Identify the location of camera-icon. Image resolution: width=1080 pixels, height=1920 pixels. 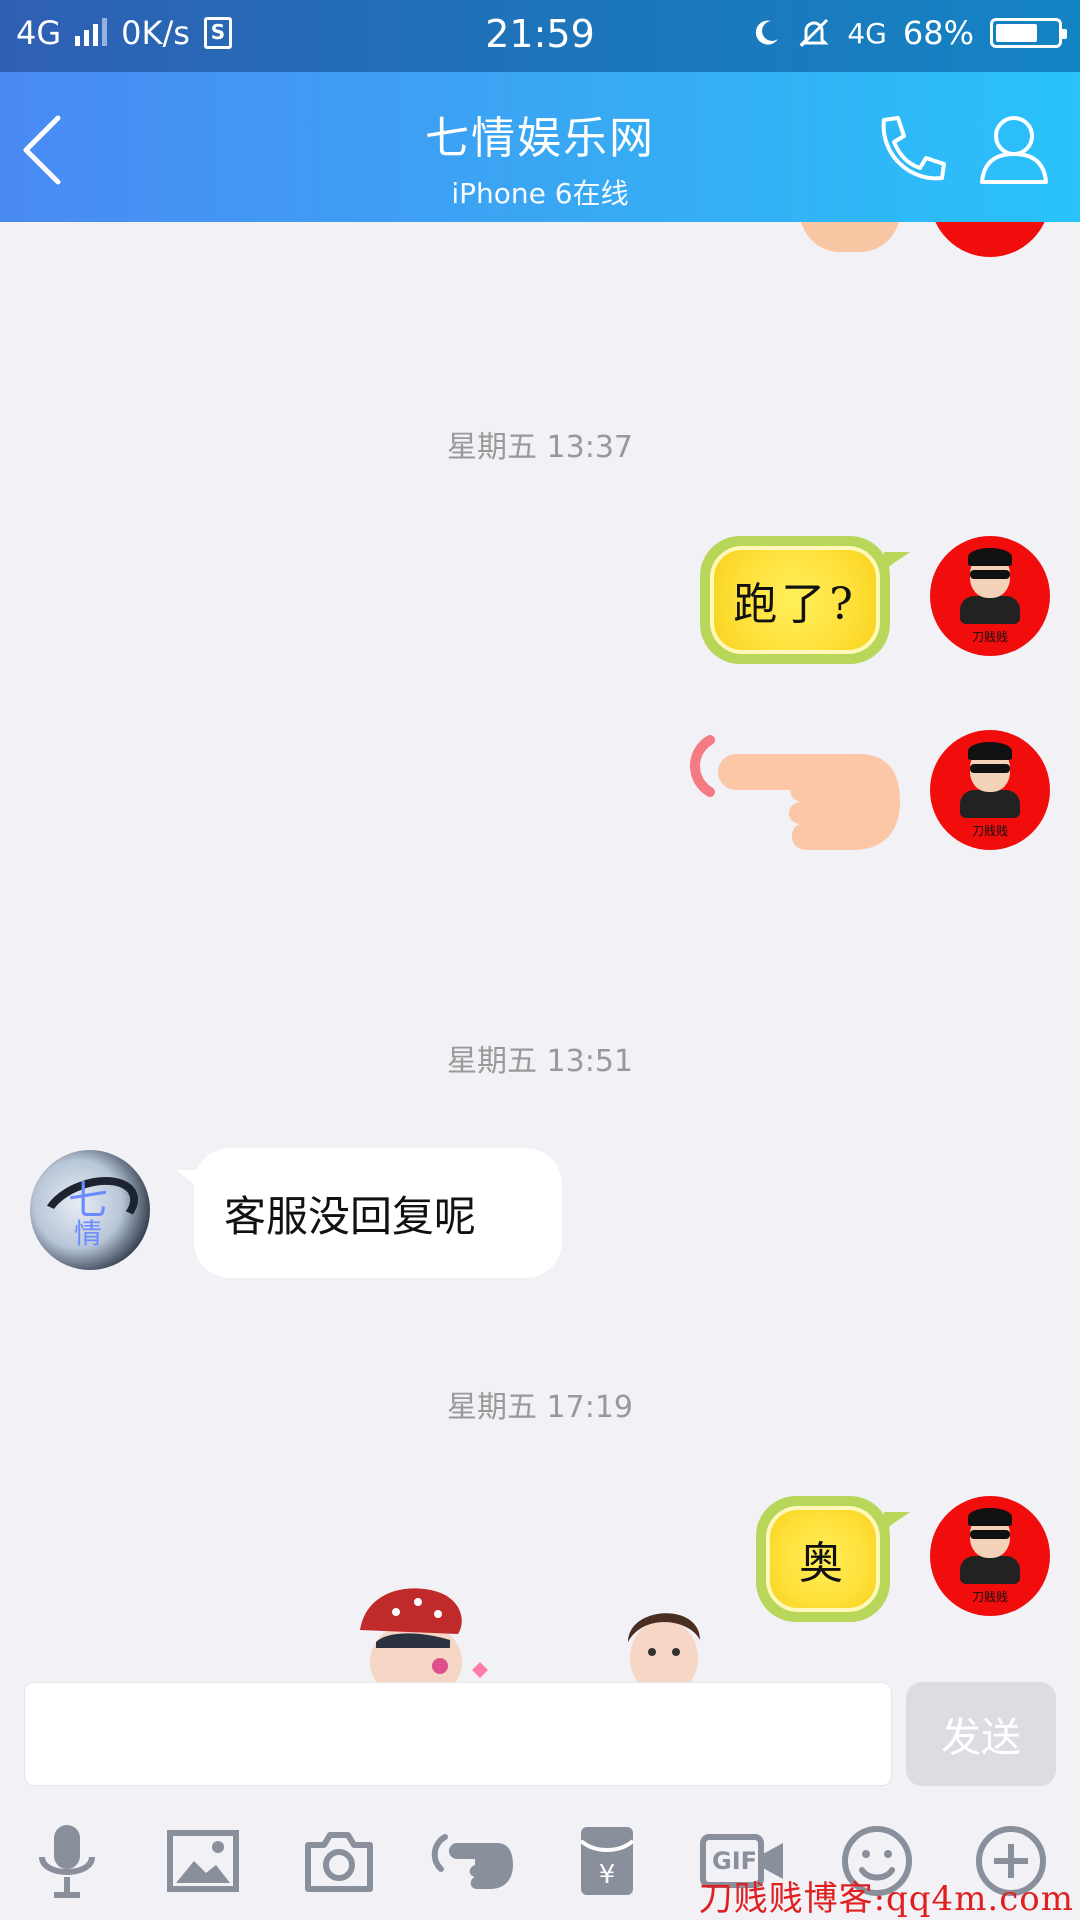
(339, 1862).